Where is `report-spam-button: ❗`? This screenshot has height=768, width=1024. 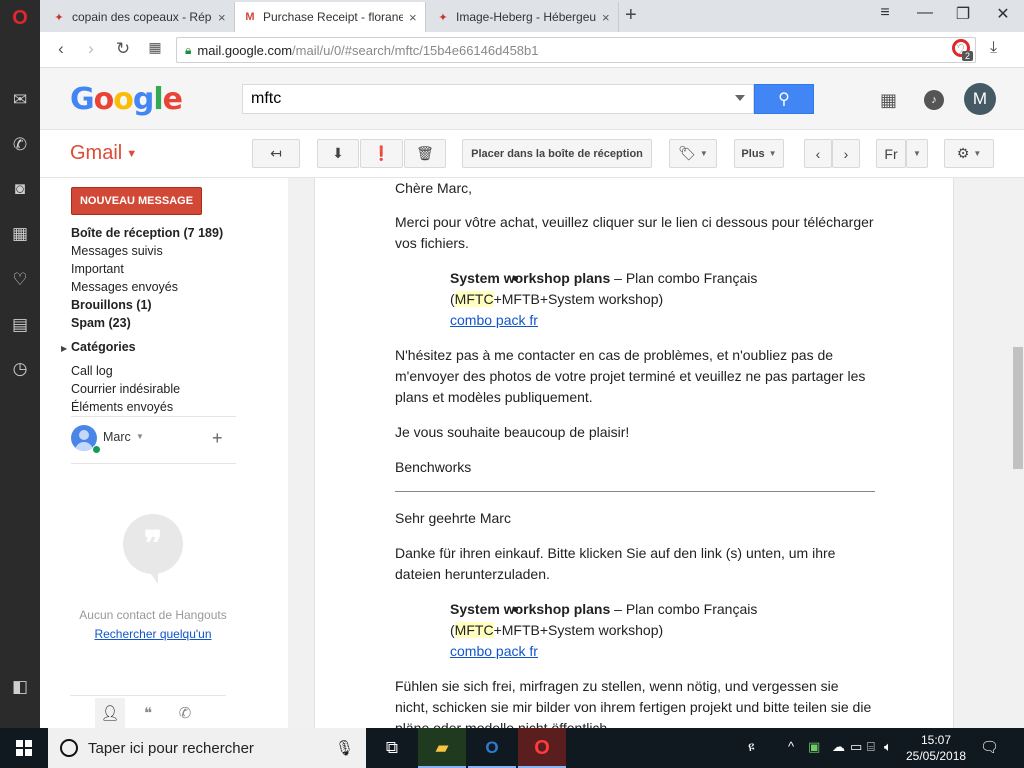 report-spam-button: ❗ is located at coordinates (381, 153).